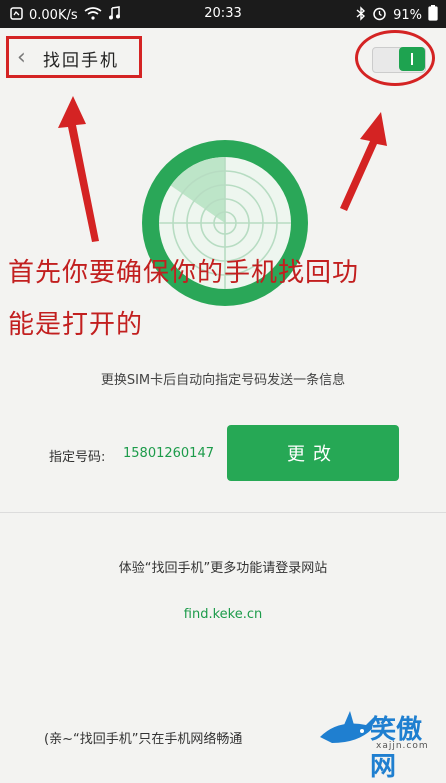 This screenshot has height=783, width=446. What do you see at coordinates (21, 57) in the screenshot?
I see `chevron-left-icon: ‹` at bounding box center [21, 57].